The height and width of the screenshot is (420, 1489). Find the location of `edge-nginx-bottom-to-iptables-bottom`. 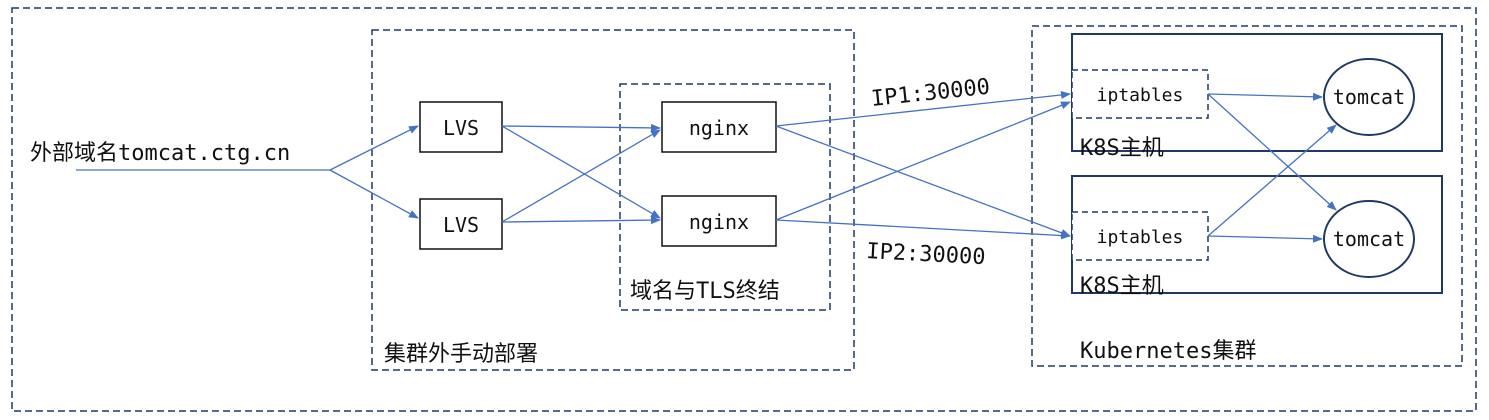

edge-nginx-bottom-to-iptables-bottom is located at coordinates (923, 229).